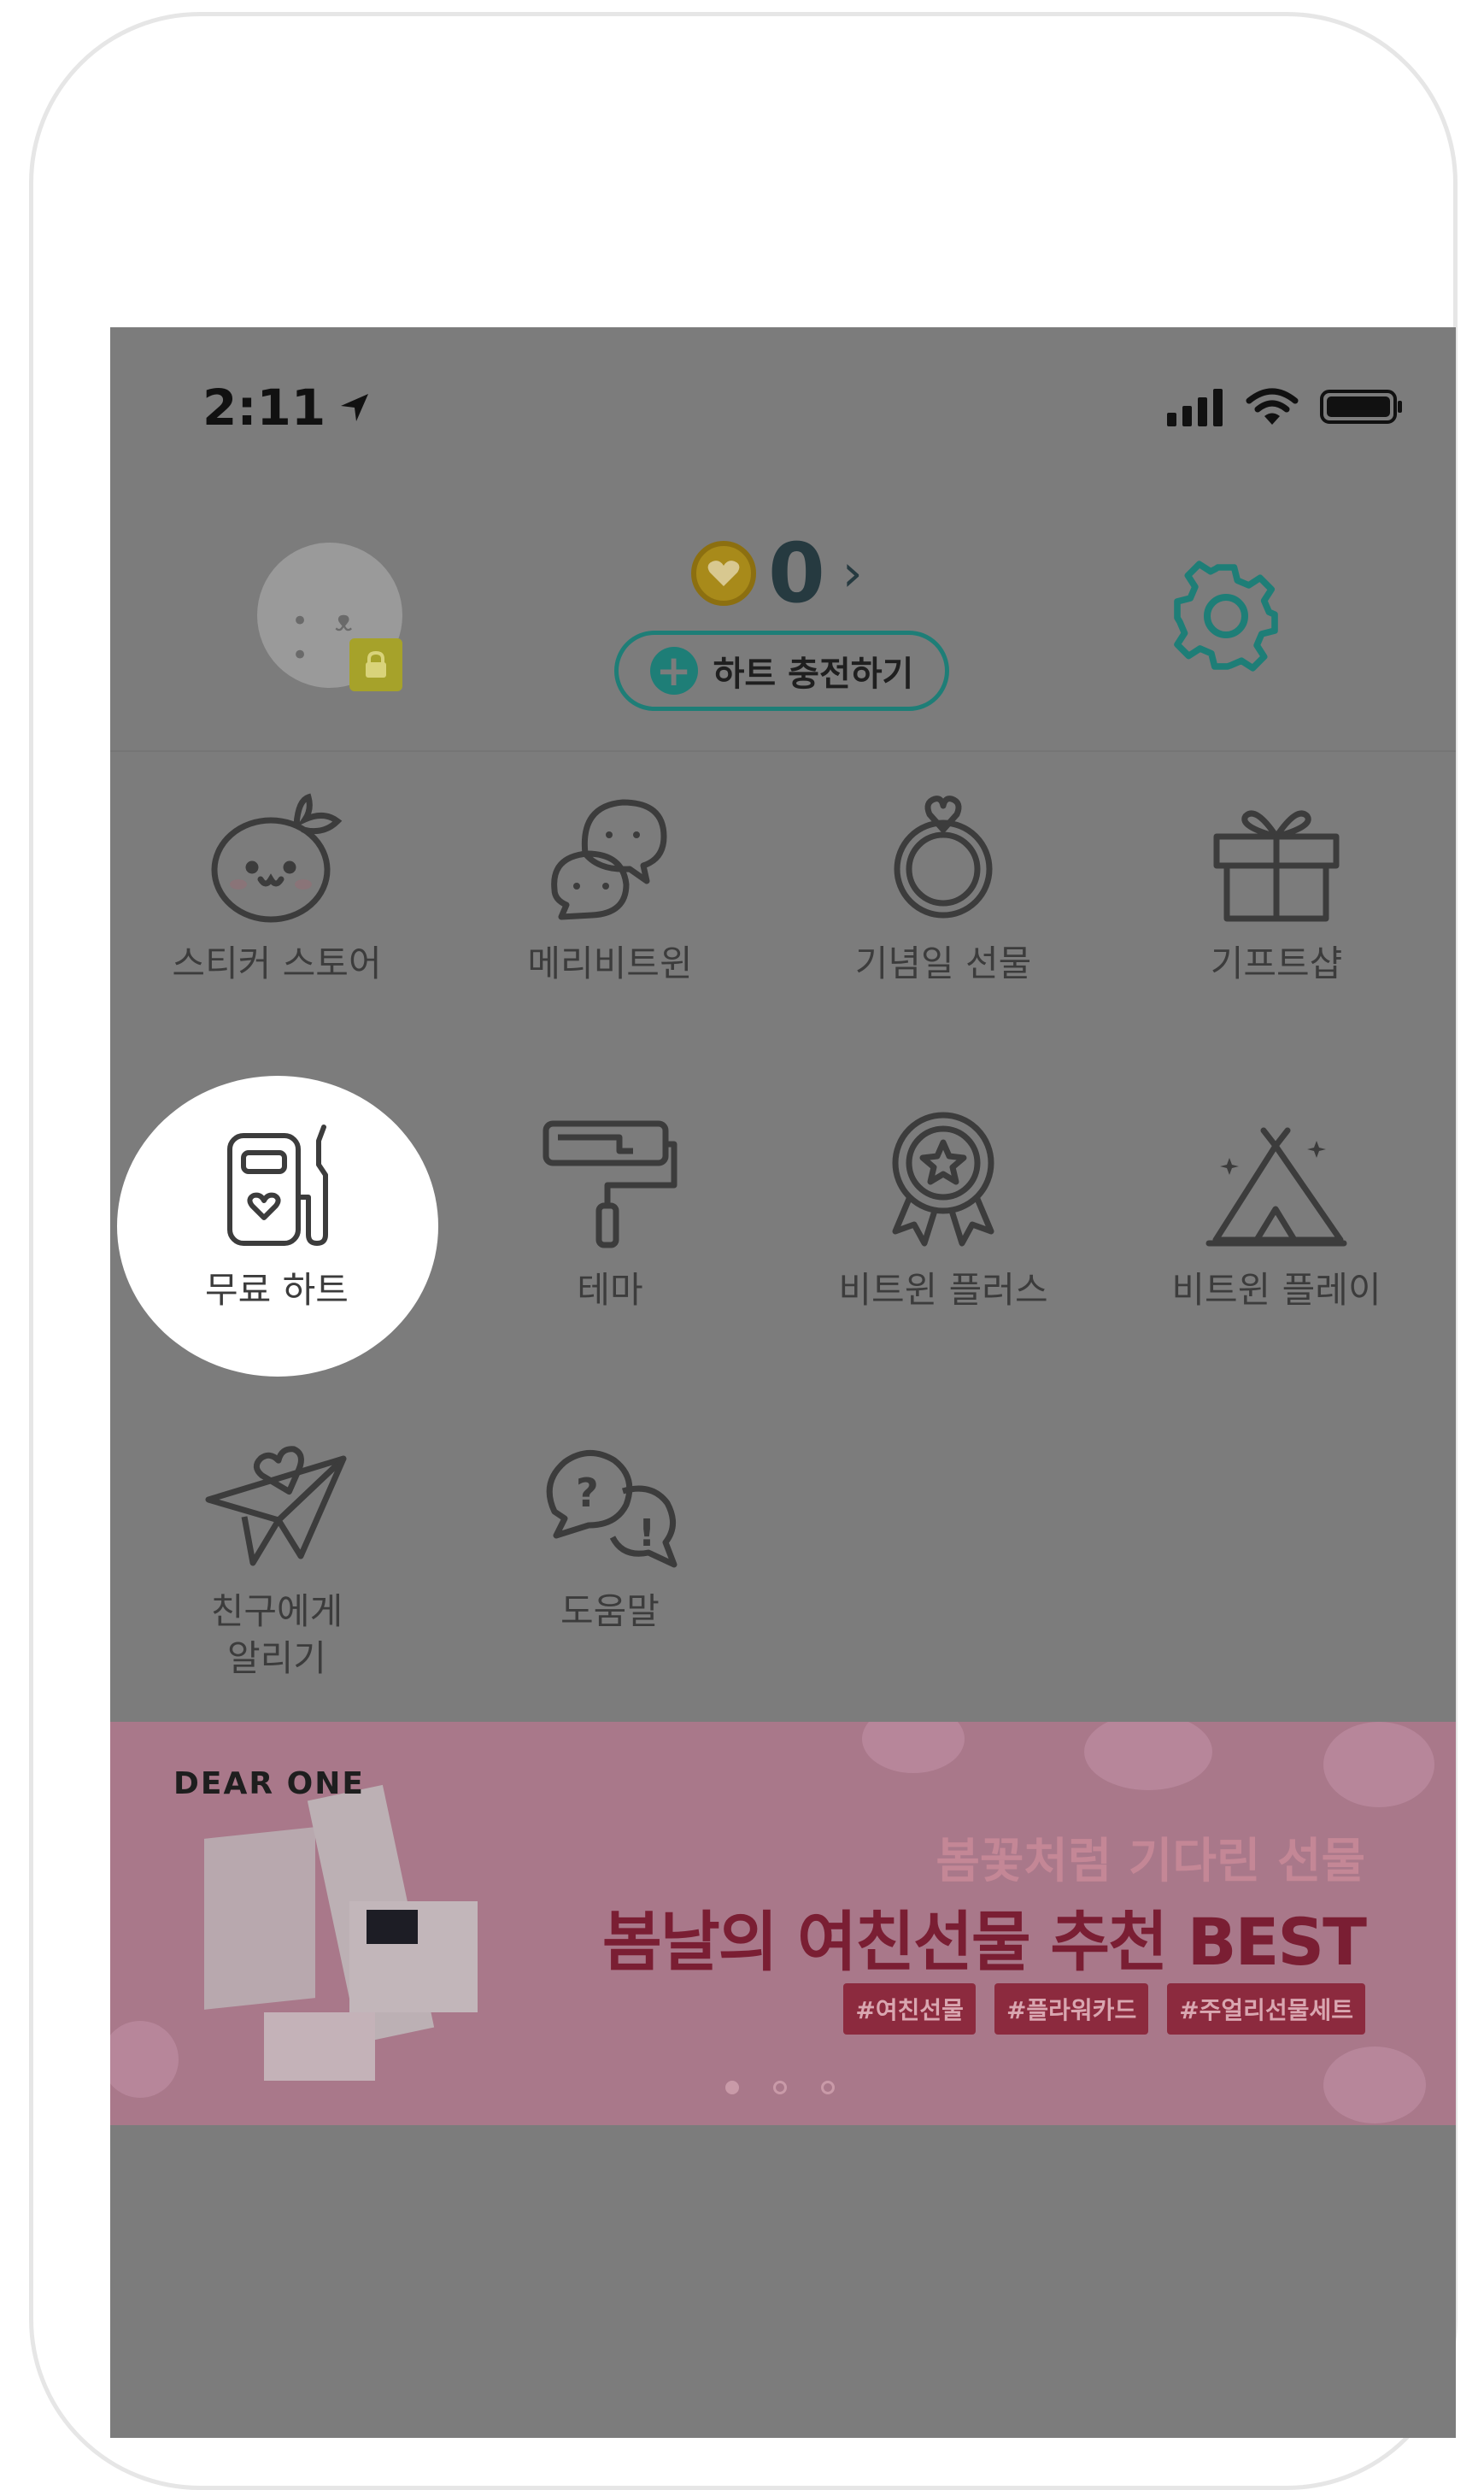 The image size is (1484, 2490). I want to click on menu-label-between-play: 비트윈 플레이, so click(1276, 1290).